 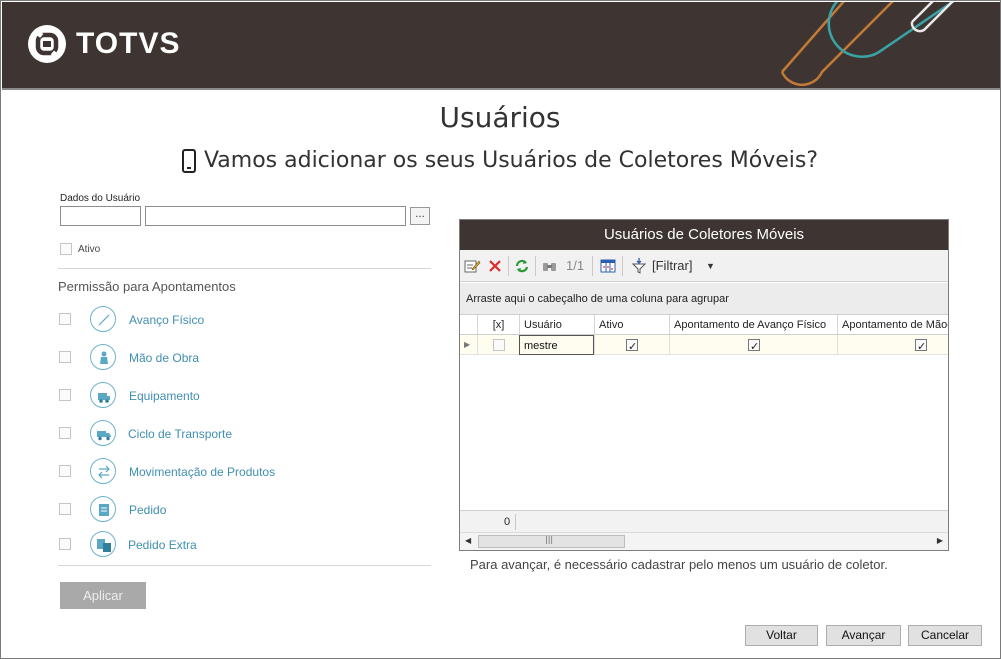 I want to click on perm-label-ciclo-transporte: Ciclo de Transporte, so click(x=180, y=434).